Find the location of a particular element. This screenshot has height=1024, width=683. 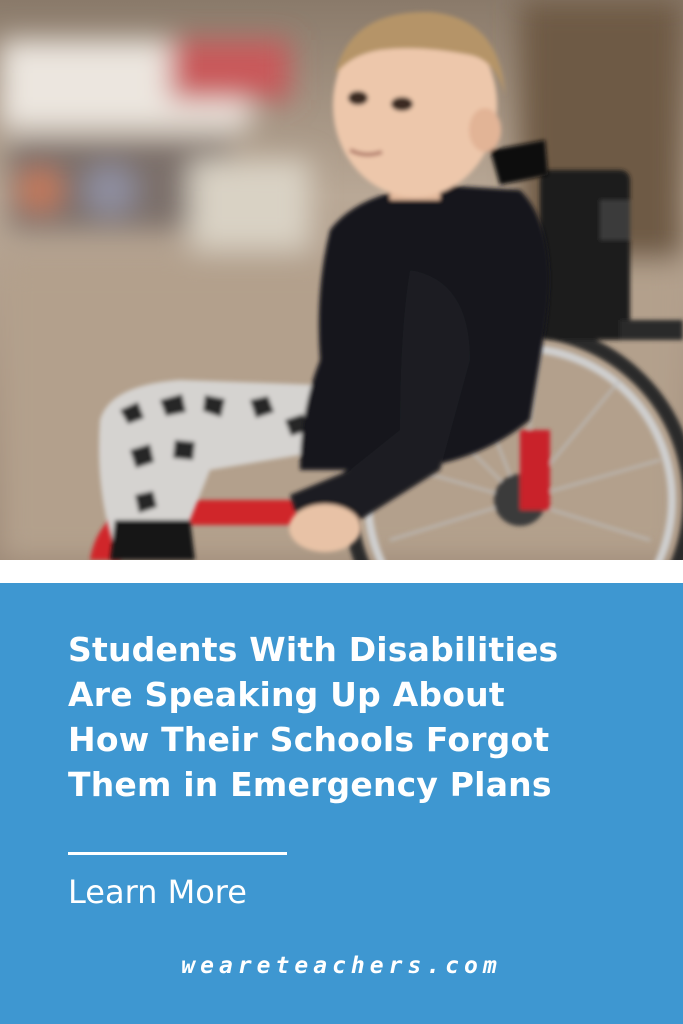

learn-more-link: Learn More is located at coordinates (157, 892).